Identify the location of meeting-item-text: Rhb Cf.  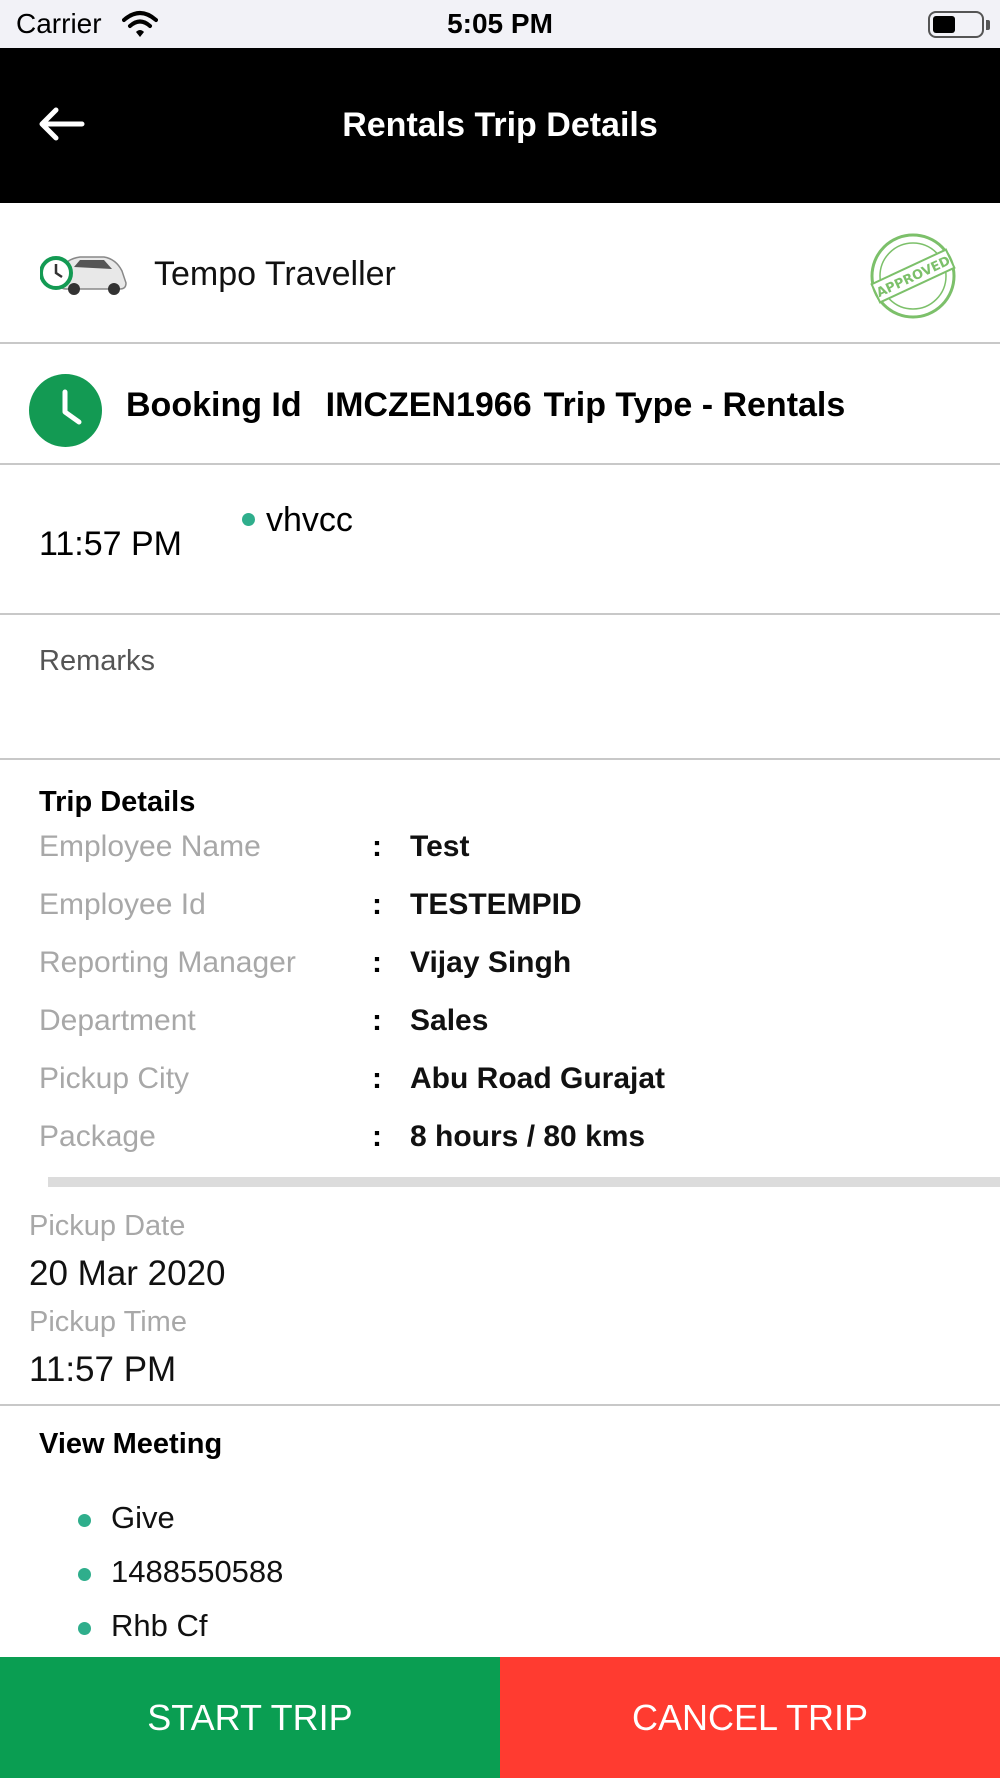
(159, 1625).